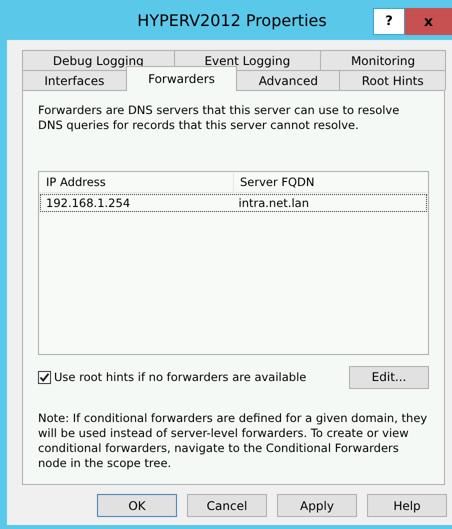 The height and width of the screenshot is (529, 452). What do you see at coordinates (407, 505) in the screenshot?
I see `dialog-button: Help` at bounding box center [407, 505].